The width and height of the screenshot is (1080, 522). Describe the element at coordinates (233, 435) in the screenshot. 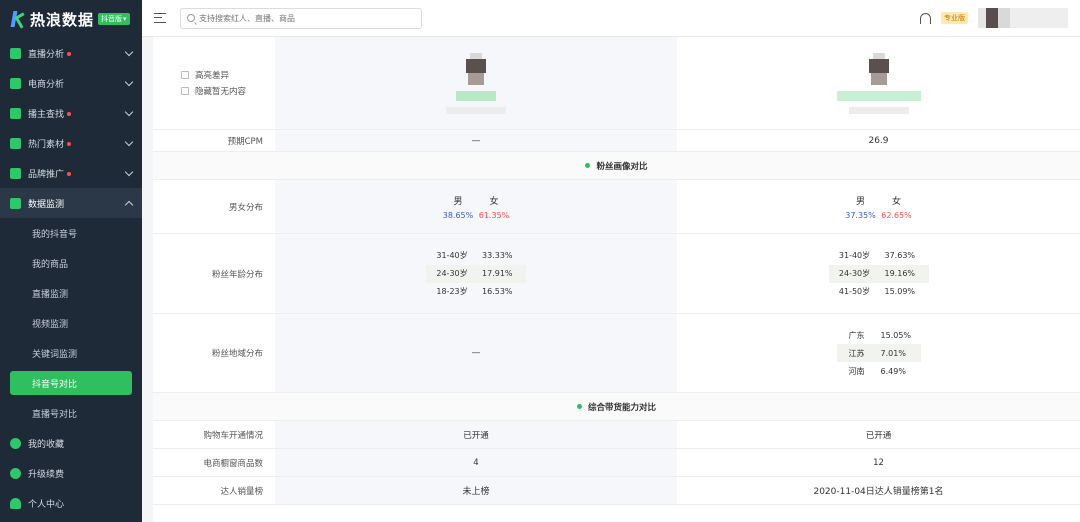

I see `row-label: 购物车开通情况` at that location.